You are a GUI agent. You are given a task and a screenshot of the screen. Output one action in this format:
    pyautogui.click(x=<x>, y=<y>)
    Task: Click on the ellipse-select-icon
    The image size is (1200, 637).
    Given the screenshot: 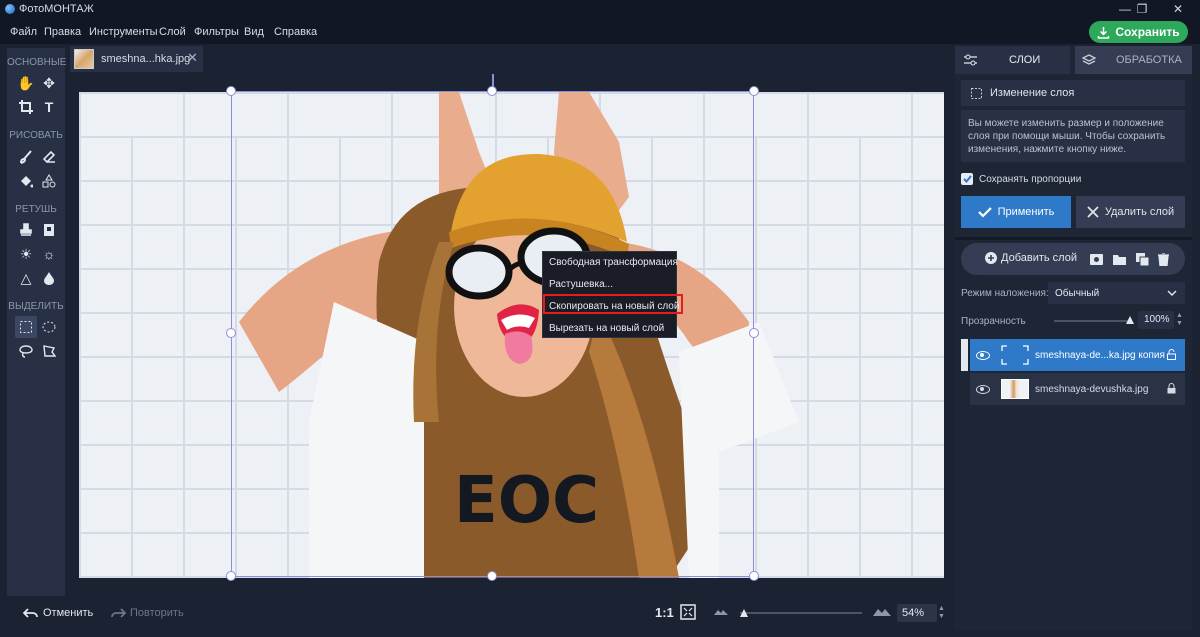 What is the action you would take?
    pyautogui.click(x=49, y=327)
    